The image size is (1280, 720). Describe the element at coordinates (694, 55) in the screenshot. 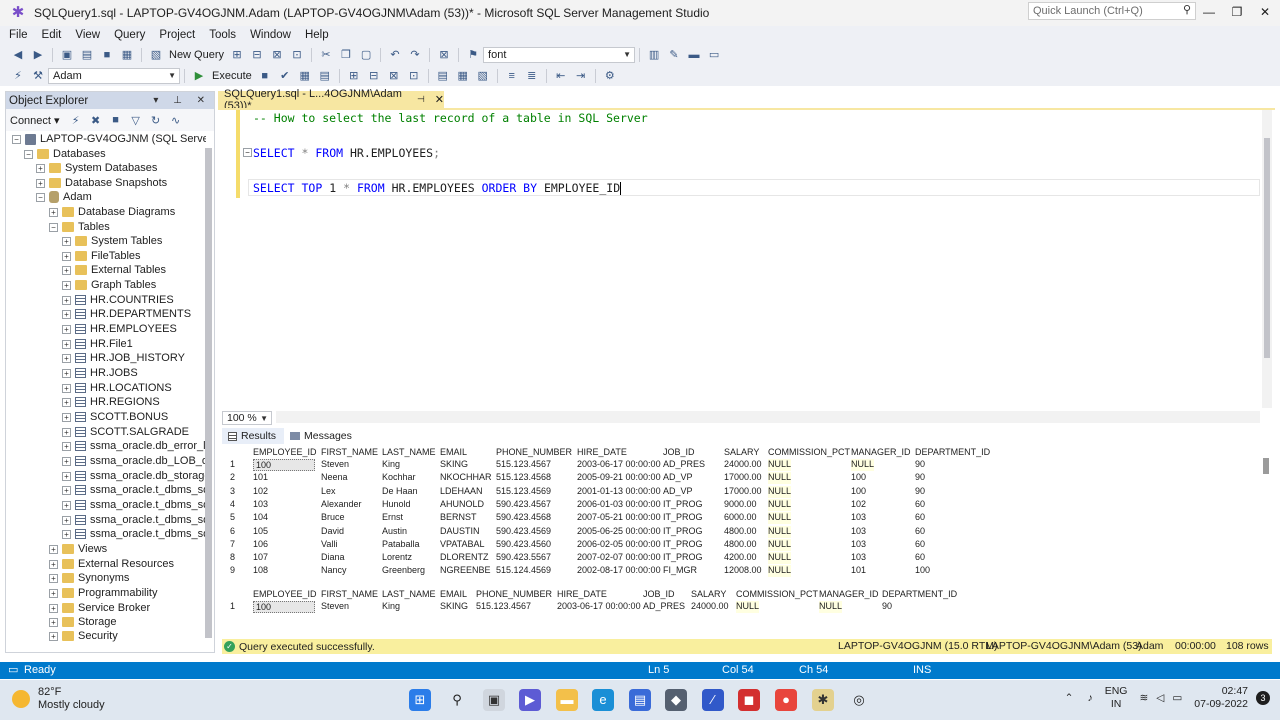

I see `toolbox-icon: ▬` at that location.